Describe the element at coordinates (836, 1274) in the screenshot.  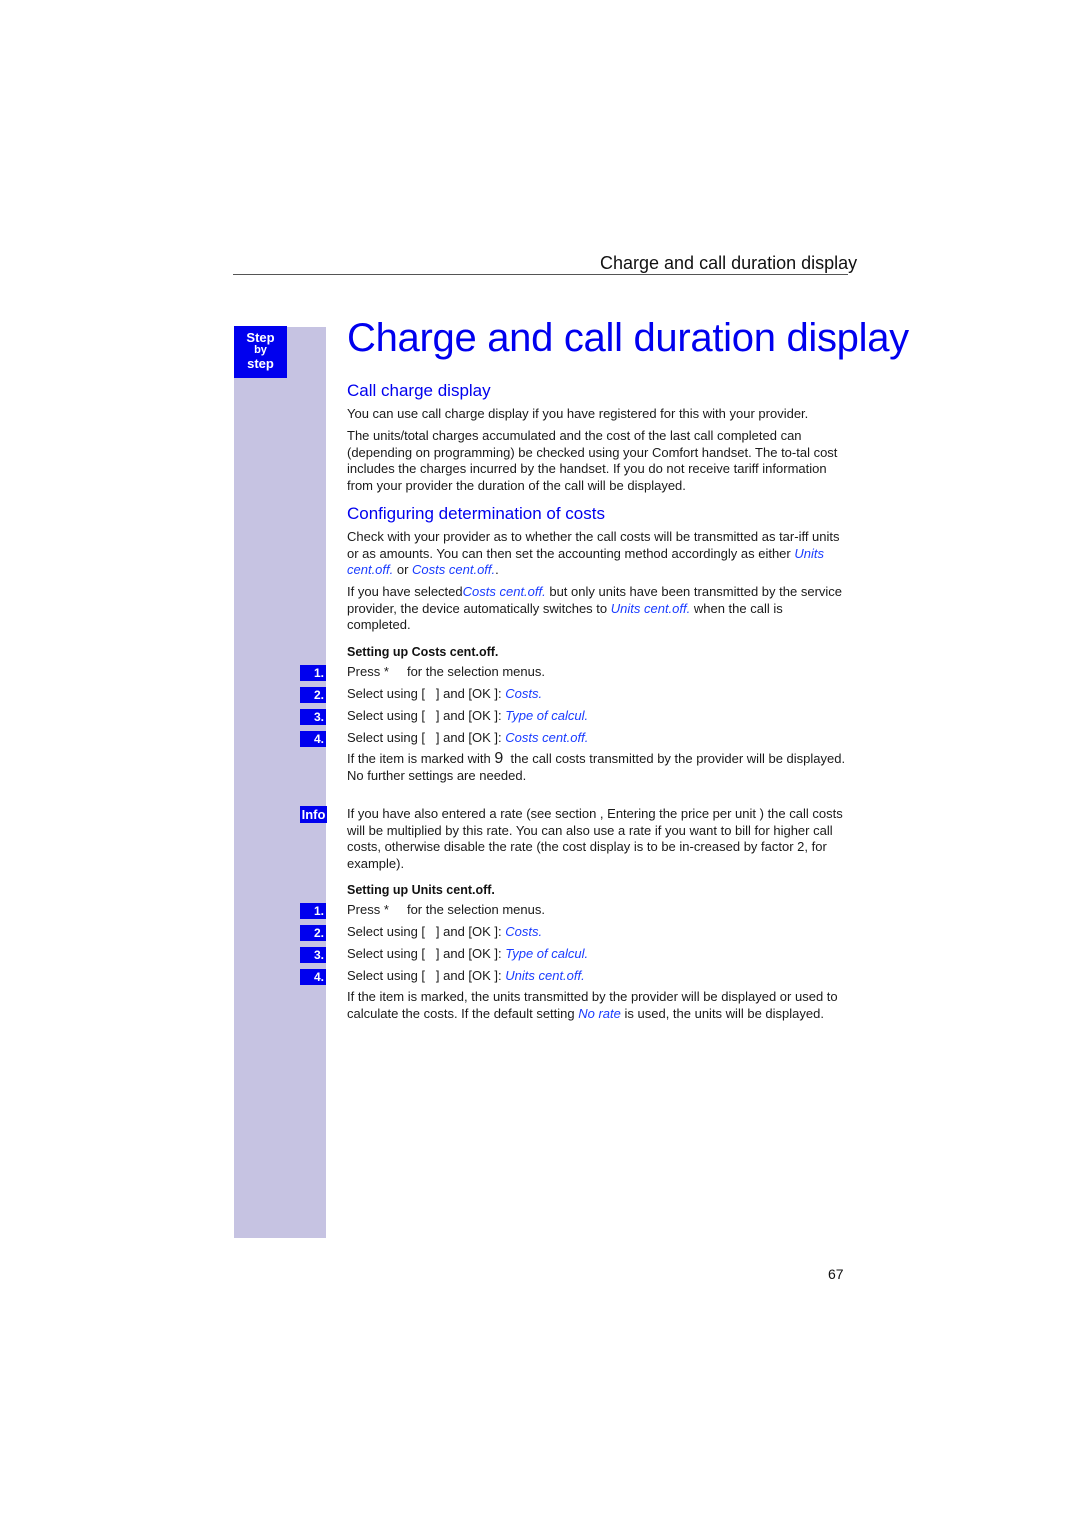
I see `page-number: 67` at that location.